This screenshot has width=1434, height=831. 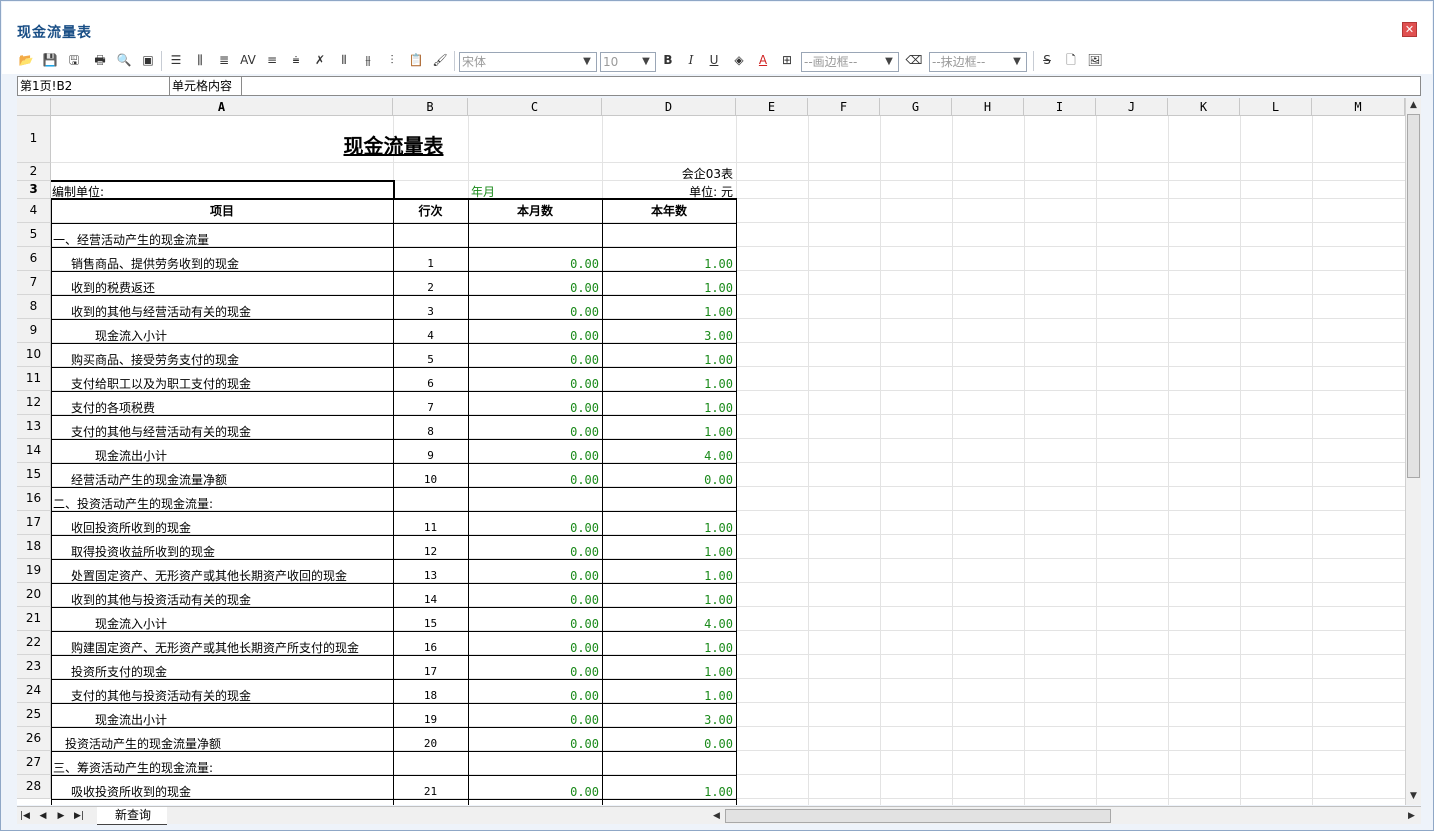 I want to click on row-header-20: 20, so click(x=34, y=595).